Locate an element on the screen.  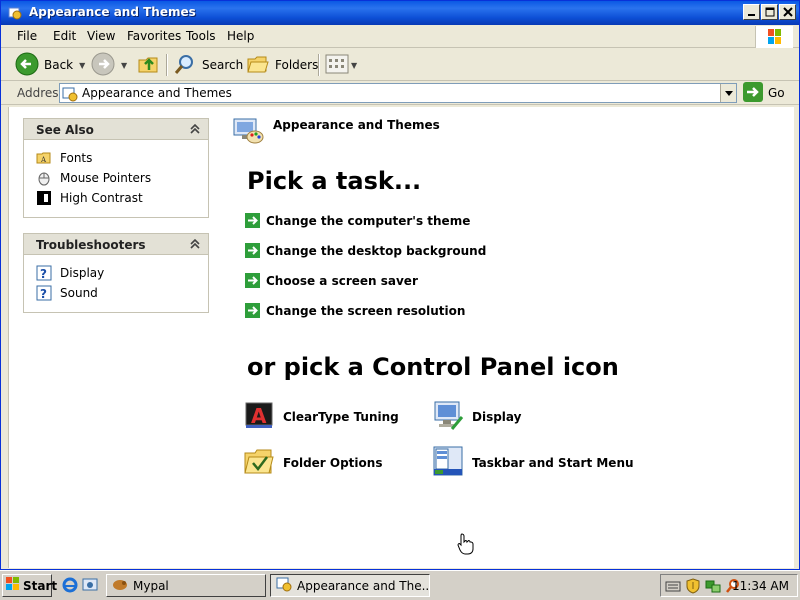
control-panel-item-display: Display is located at coordinates (476, 416).